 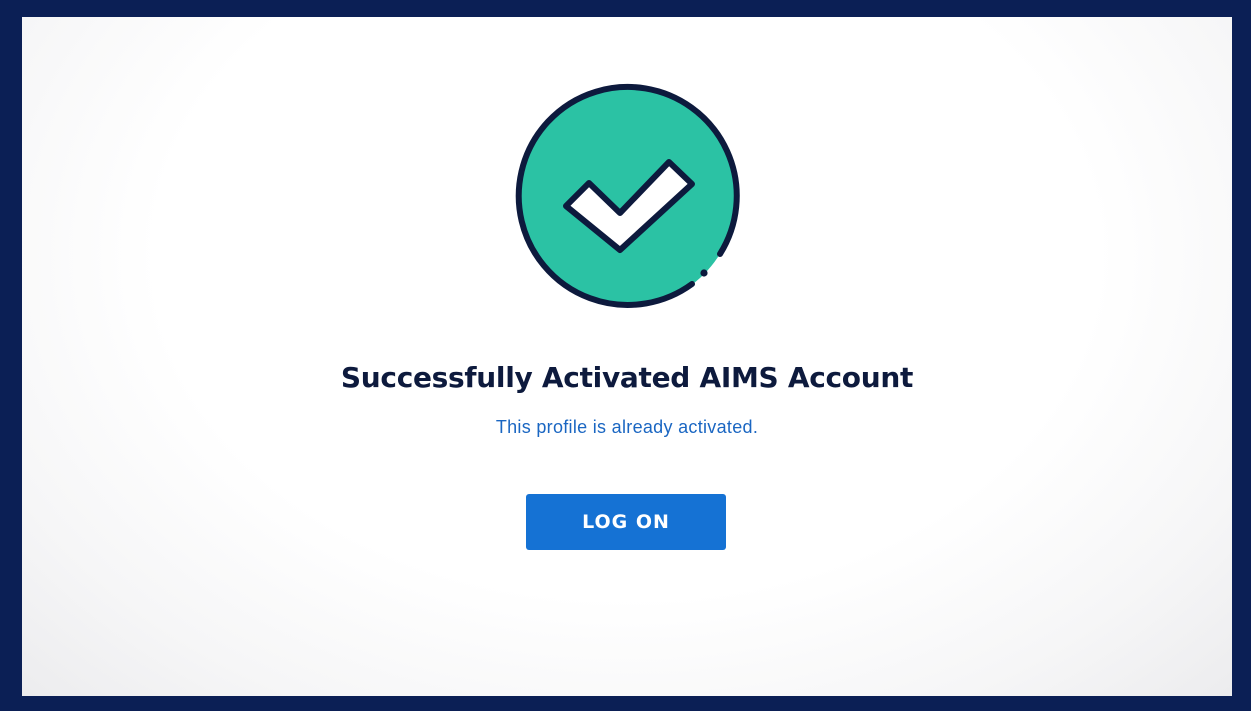 What do you see at coordinates (626, 522) in the screenshot?
I see `log-on-button: LOG ON` at bounding box center [626, 522].